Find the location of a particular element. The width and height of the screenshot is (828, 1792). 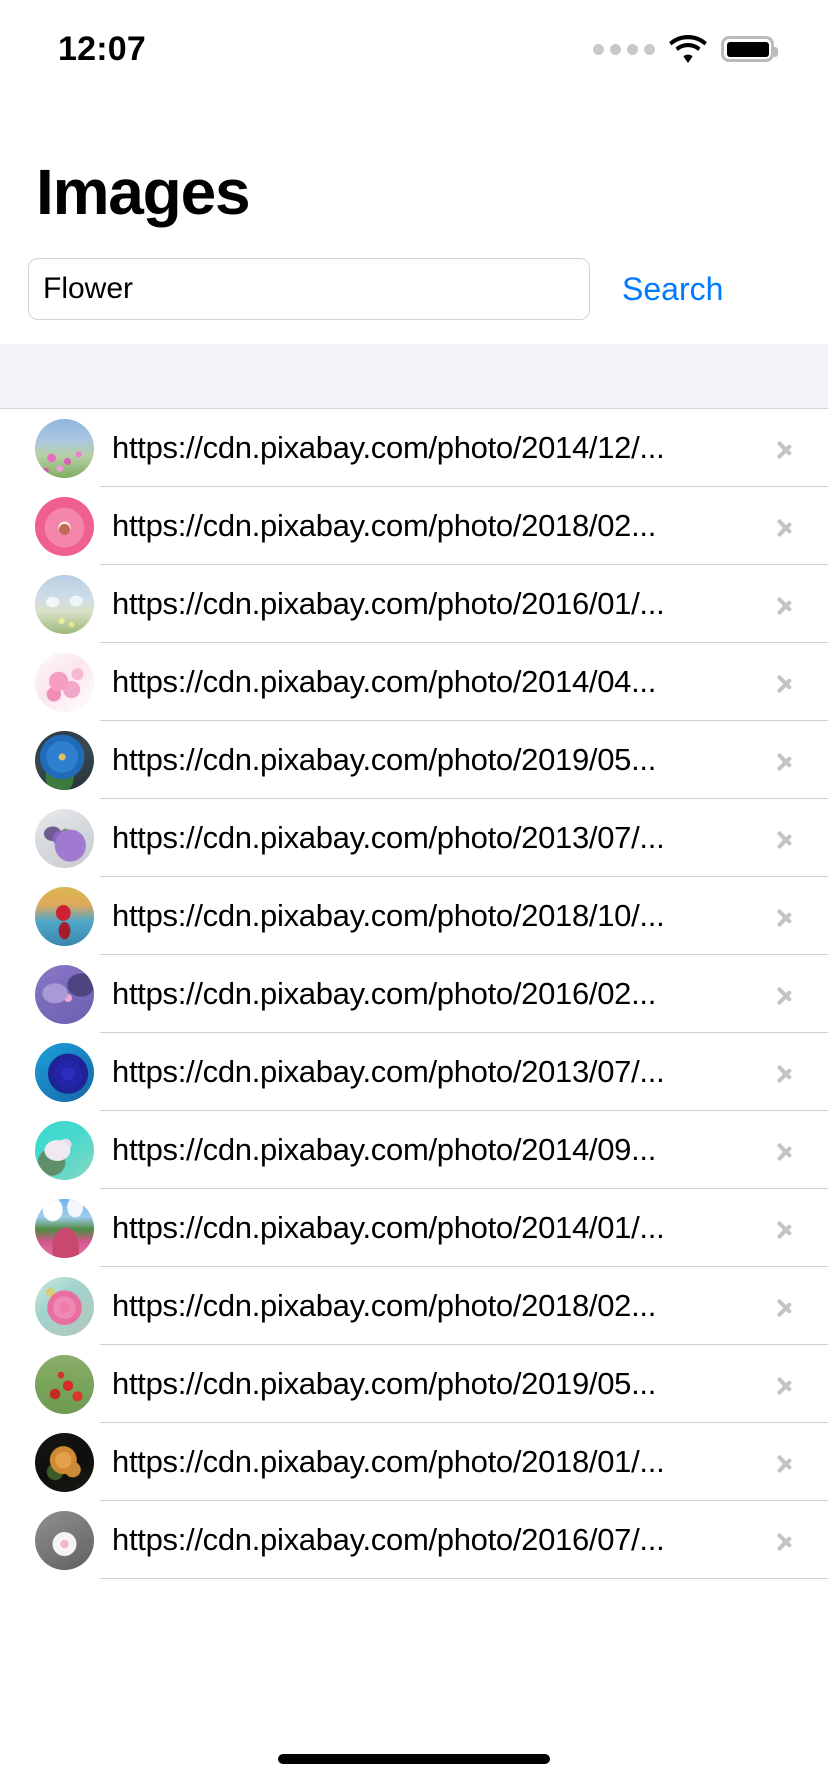

battery-full-icon is located at coordinates (749, 49).